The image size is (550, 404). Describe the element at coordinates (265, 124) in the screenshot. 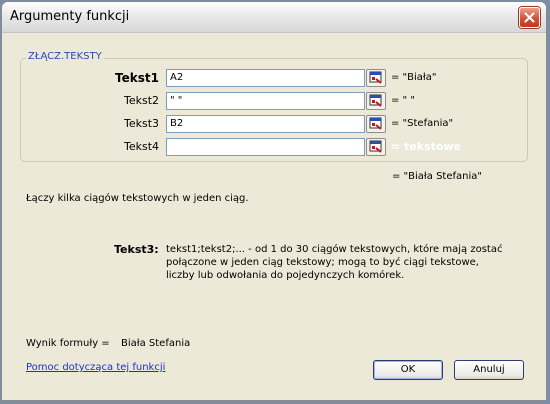

I see `argument-input-tekst3: B2` at that location.